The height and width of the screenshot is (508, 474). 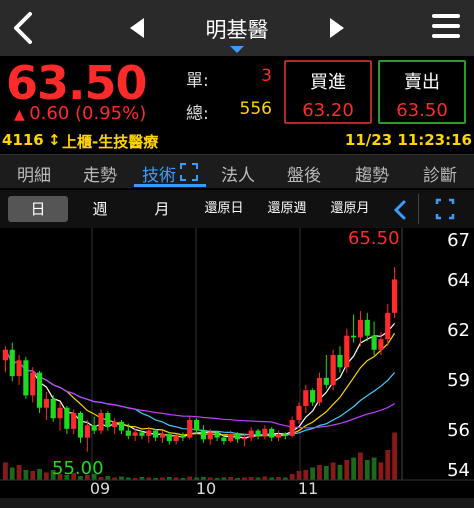 I want to click on quote-datetime: 11/23 11:23:16, so click(x=408, y=140).